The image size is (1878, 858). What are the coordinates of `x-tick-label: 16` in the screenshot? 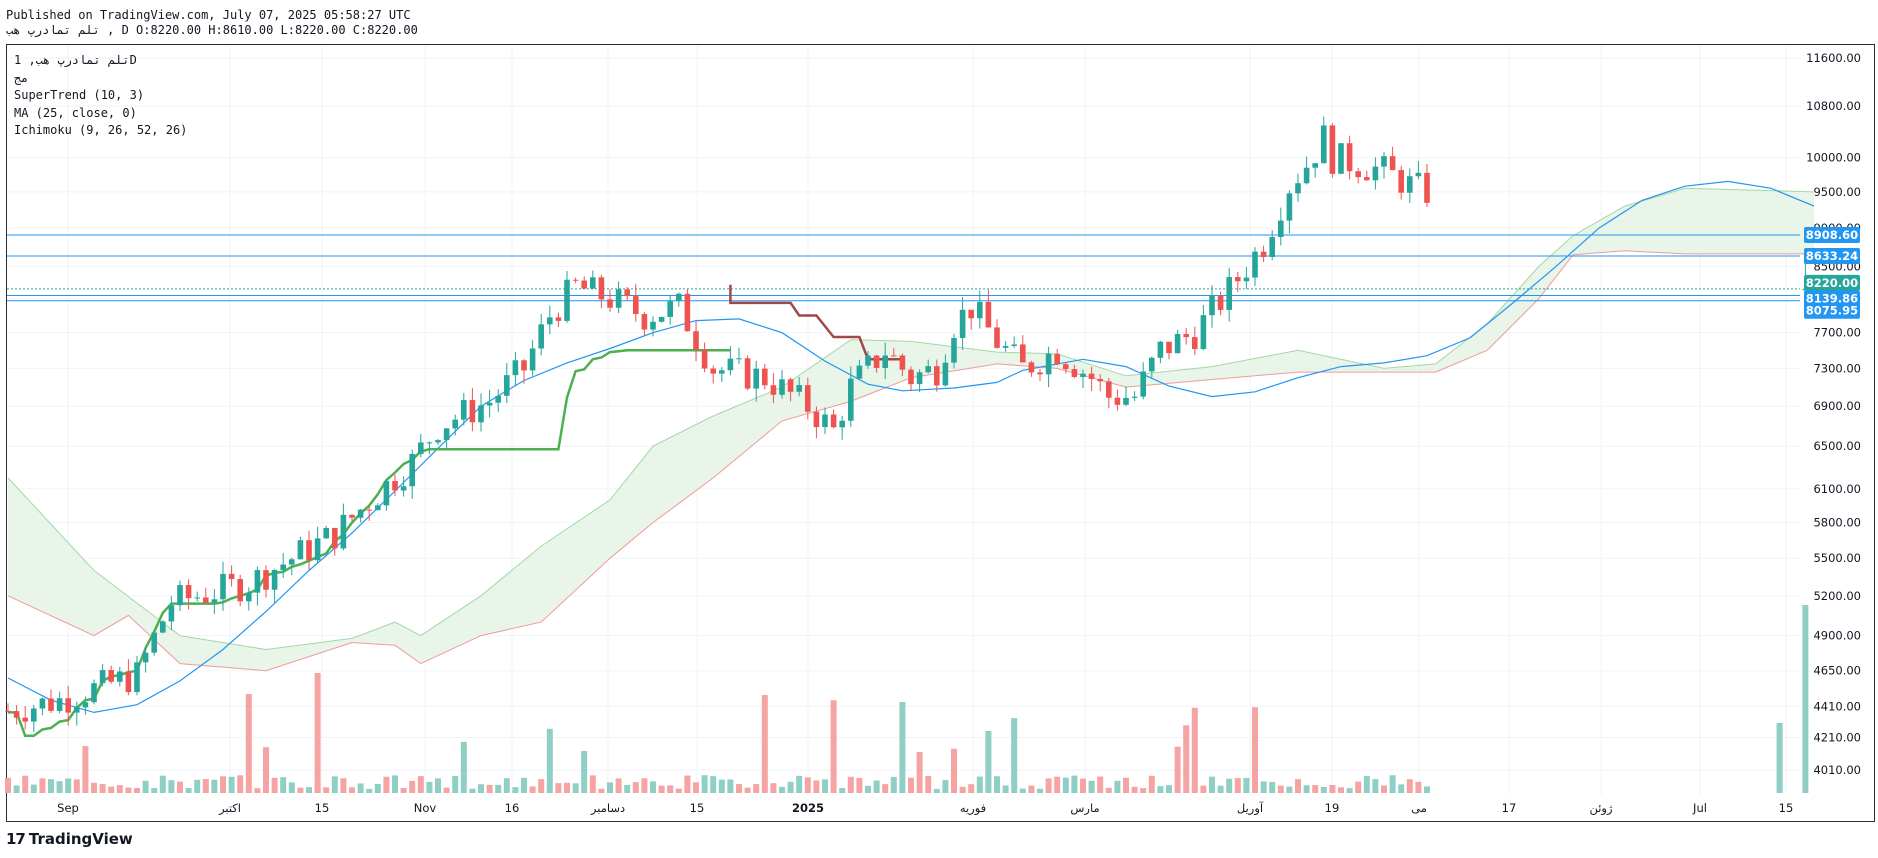 It's located at (512, 808).